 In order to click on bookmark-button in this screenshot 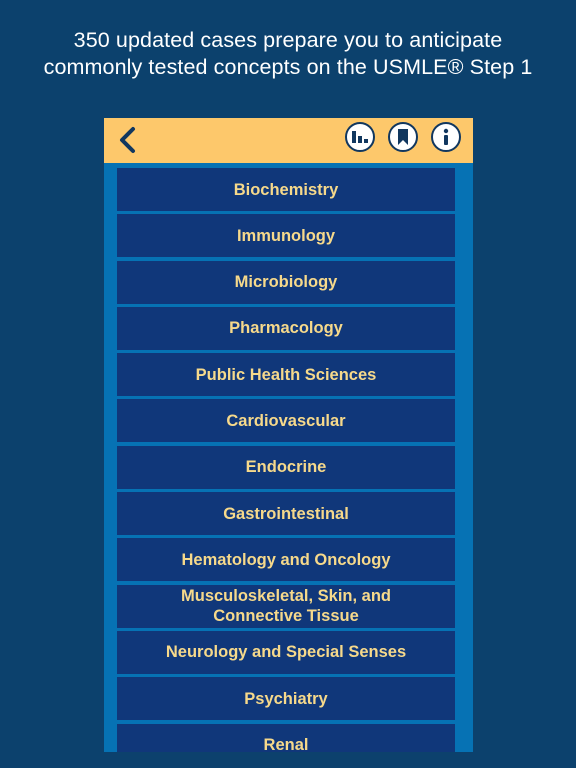, I will do `click(403, 137)`.